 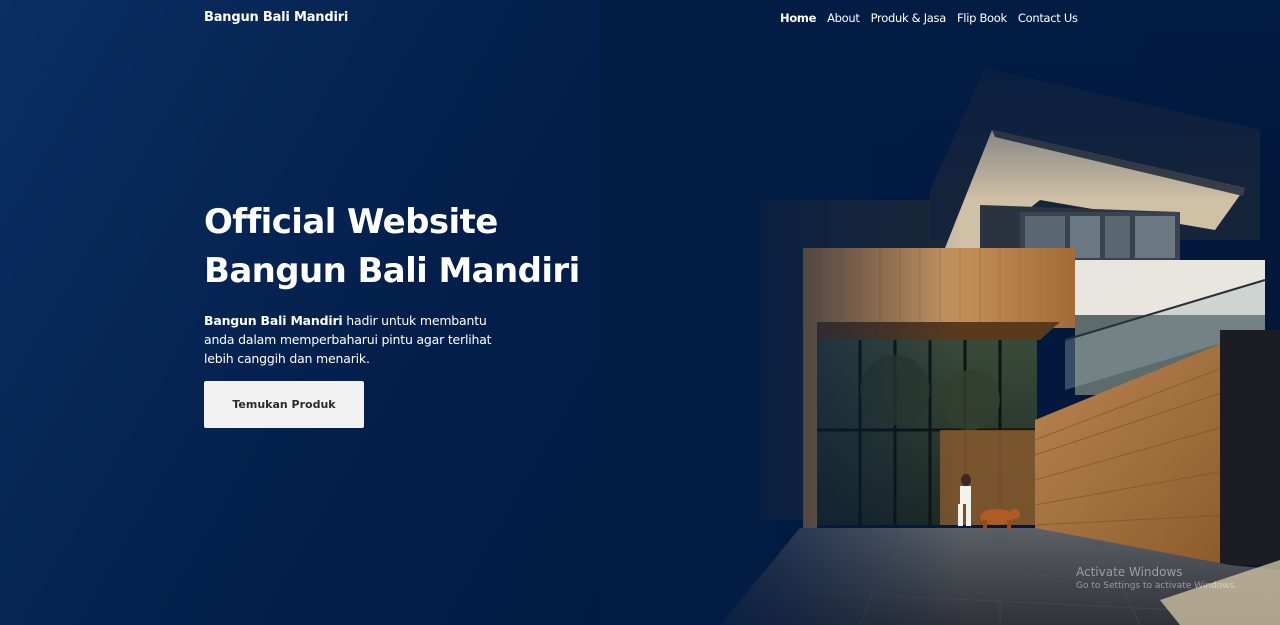 I want to click on hero-title-line1: Official Website, so click(x=351, y=222).